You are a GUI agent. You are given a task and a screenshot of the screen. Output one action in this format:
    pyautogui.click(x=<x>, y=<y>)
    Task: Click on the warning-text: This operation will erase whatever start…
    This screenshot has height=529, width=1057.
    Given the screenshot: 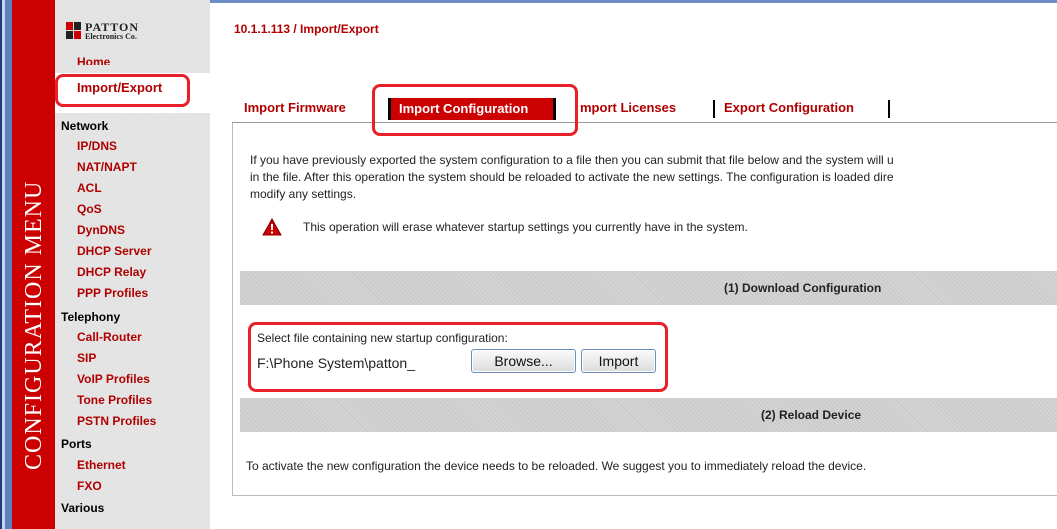 What is the action you would take?
    pyautogui.click(x=525, y=227)
    